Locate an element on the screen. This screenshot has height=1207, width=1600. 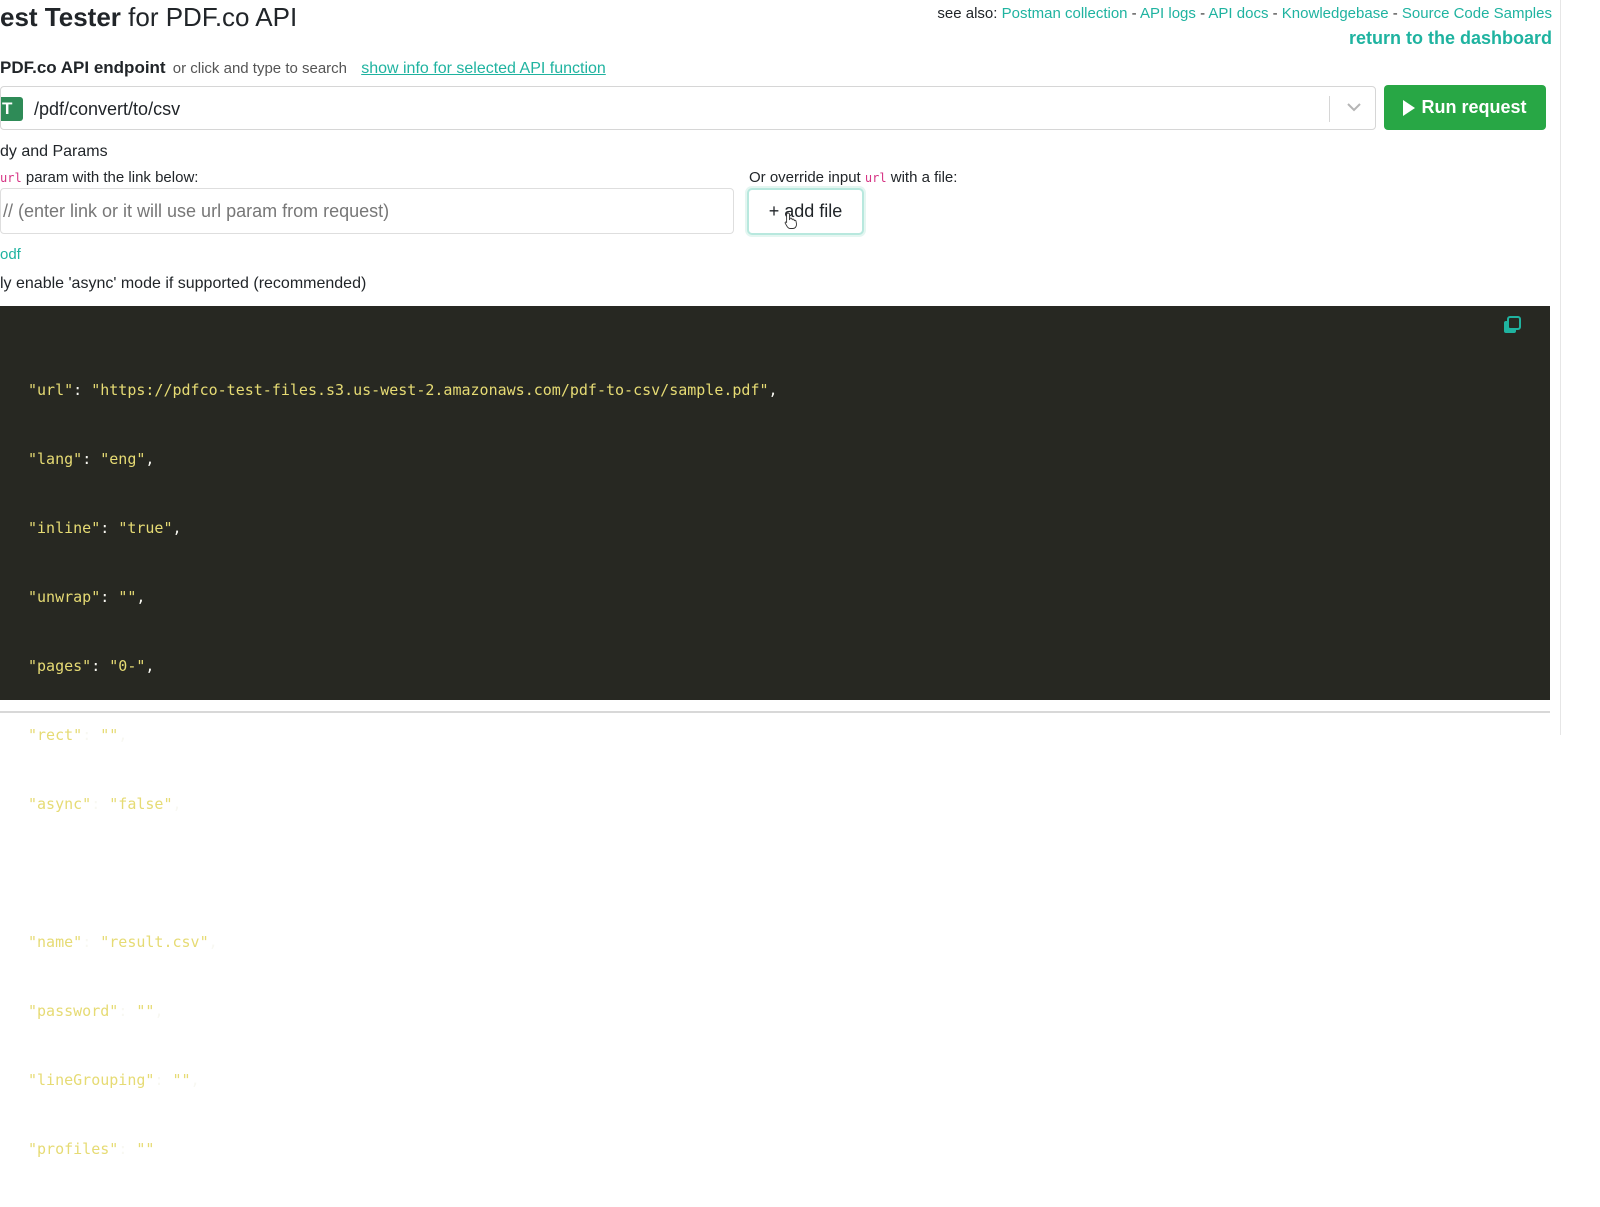
url-code: url is located at coordinates (11, 178).